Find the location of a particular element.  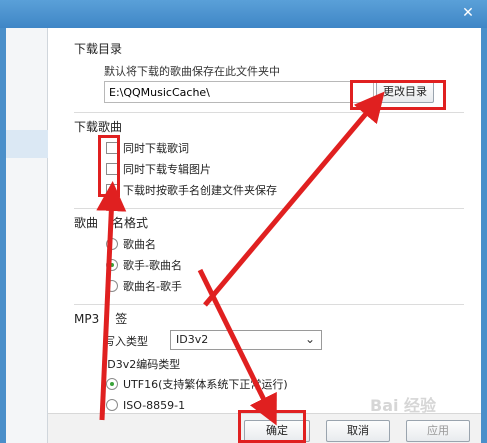

title-tail: 名格式 is located at coordinates (130, 223).